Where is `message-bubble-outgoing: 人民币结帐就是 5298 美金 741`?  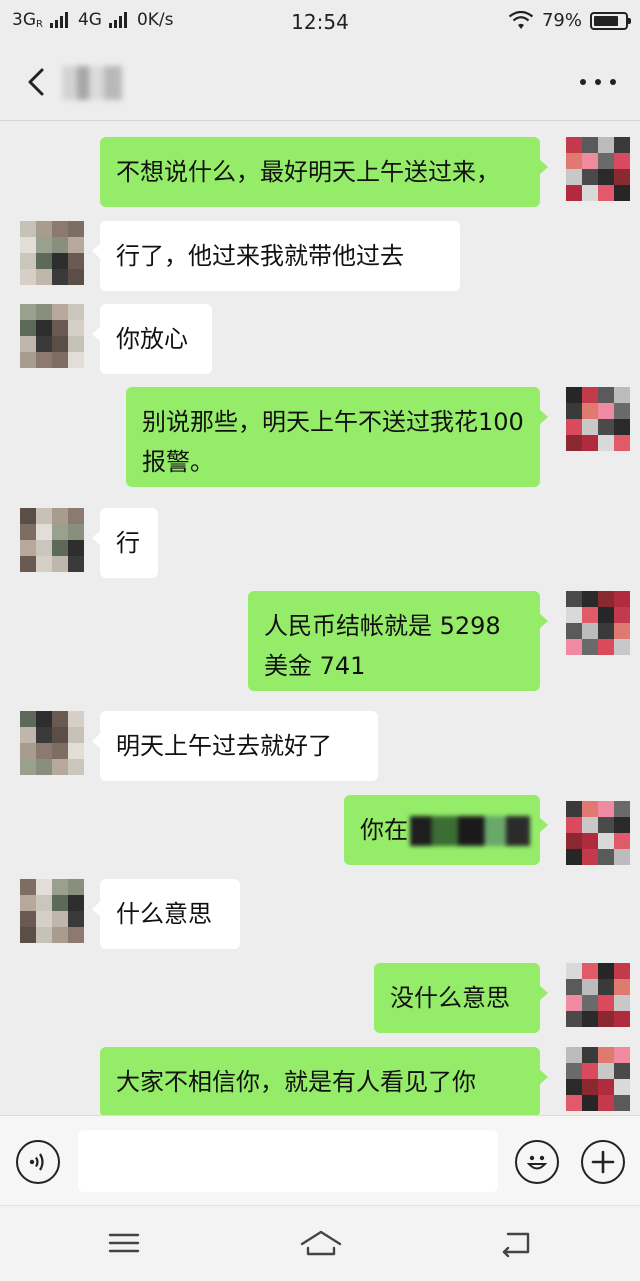
message-bubble-outgoing: 人民币结帐就是 5298 美金 741 is located at coordinates (398, 641).